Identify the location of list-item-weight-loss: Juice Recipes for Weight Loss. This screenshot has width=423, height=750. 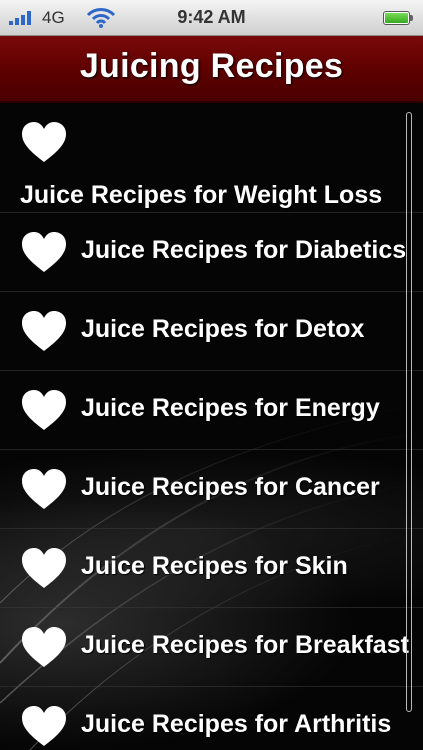
(211, 158).